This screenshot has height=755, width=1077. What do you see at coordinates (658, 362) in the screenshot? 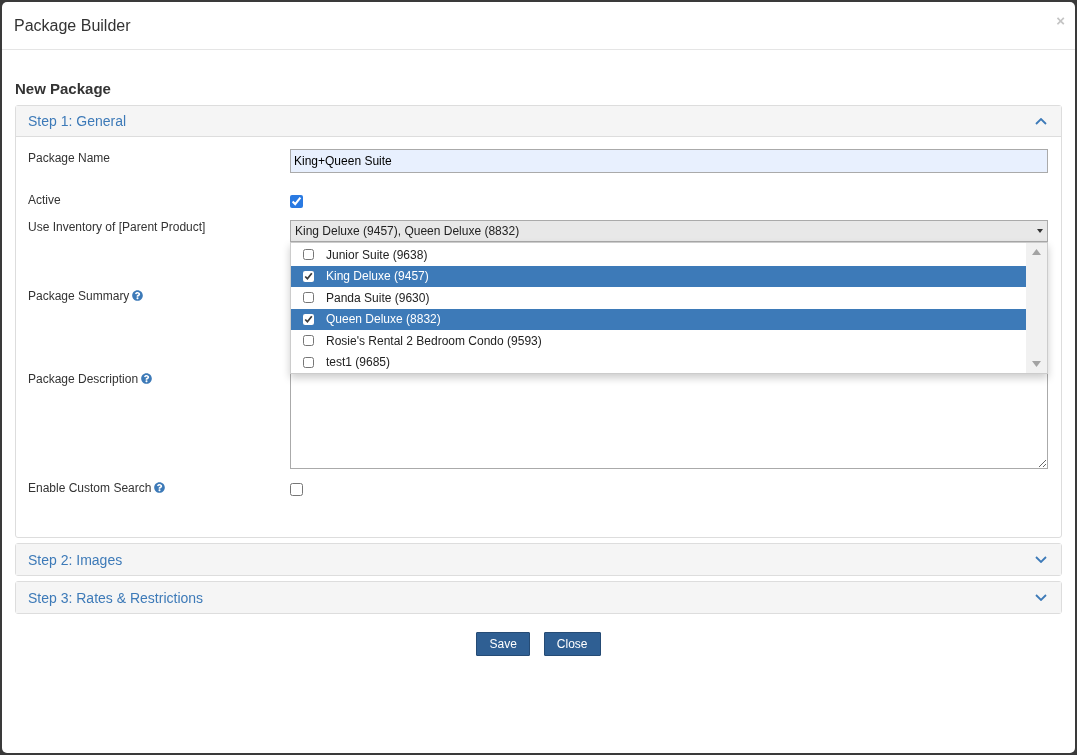
I see `dropdown-option: test1 (9685)` at bounding box center [658, 362].